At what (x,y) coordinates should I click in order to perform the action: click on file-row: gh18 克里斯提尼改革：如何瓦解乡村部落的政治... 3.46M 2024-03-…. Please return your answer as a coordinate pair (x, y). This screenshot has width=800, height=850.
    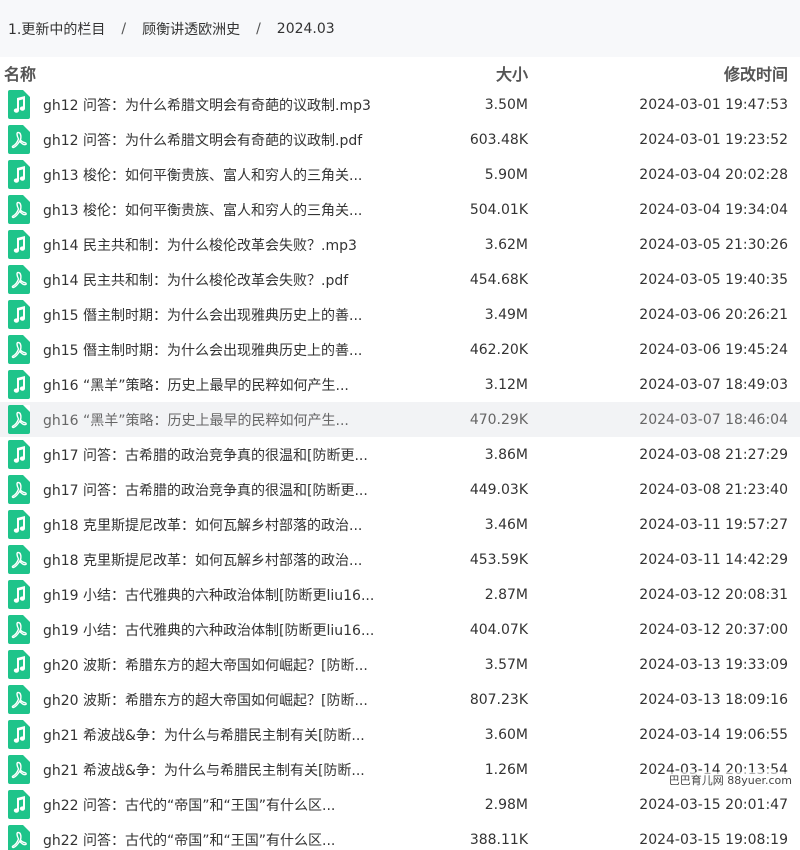
    Looking at the image, I should click on (400, 524).